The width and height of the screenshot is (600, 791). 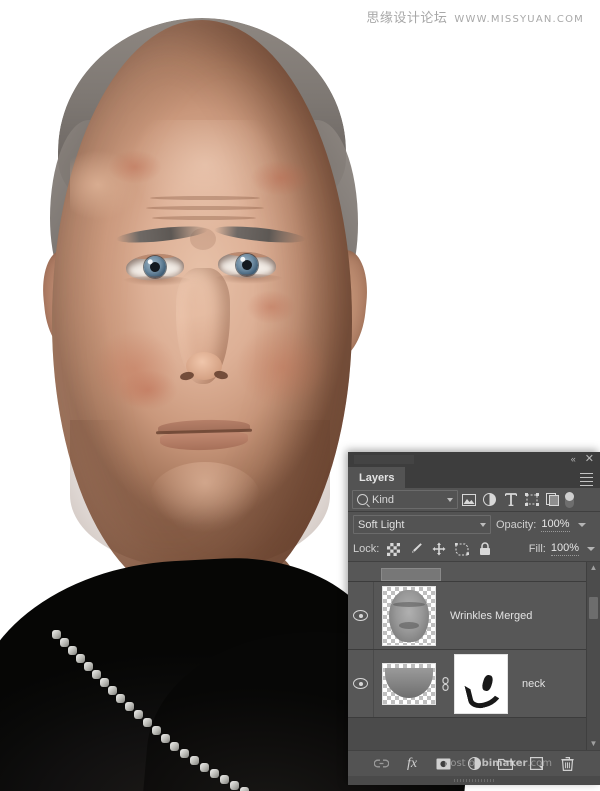 What do you see at coordinates (489, 499) in the screenshot?
I see `adjustment-layer-filter-icon` at bounding box center [489, 499].